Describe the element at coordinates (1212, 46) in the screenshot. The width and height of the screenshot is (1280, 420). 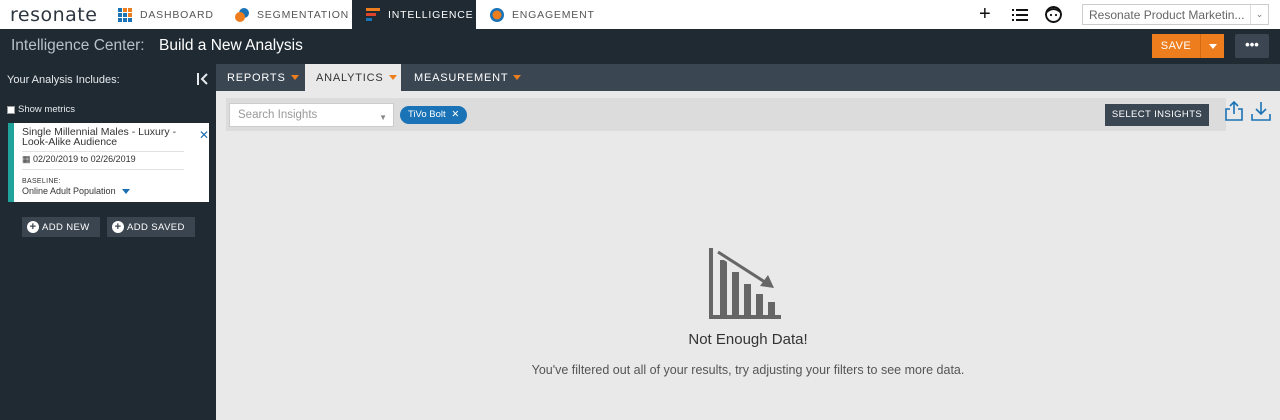
I see `save-dropdown-toggle` at that location.